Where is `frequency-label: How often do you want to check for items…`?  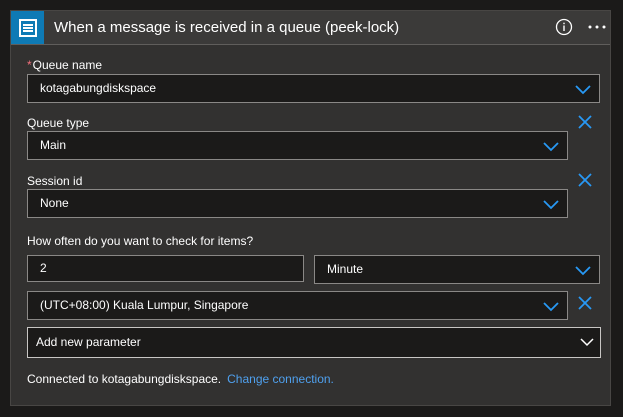 frequency-label: How often do you want to check for items… is located at coordinates (140, 241).